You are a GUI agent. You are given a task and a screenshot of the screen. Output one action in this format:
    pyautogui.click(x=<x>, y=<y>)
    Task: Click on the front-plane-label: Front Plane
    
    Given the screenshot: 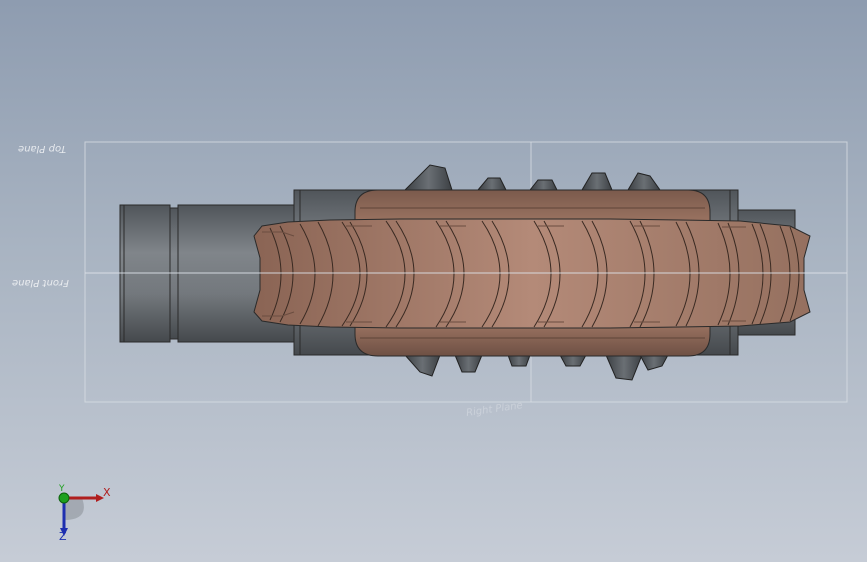 What is the action you would take?
    pyautogui.click(x=40, y=282)
    